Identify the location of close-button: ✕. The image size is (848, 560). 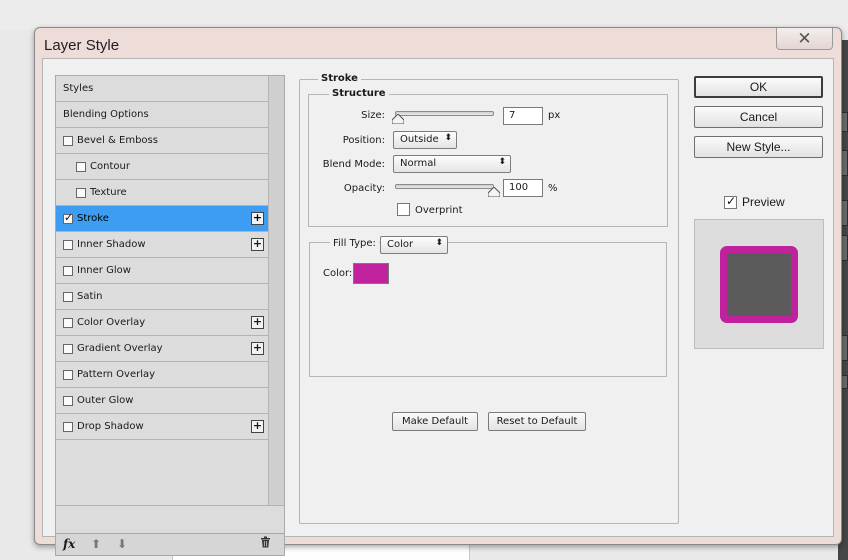
(804, 39).